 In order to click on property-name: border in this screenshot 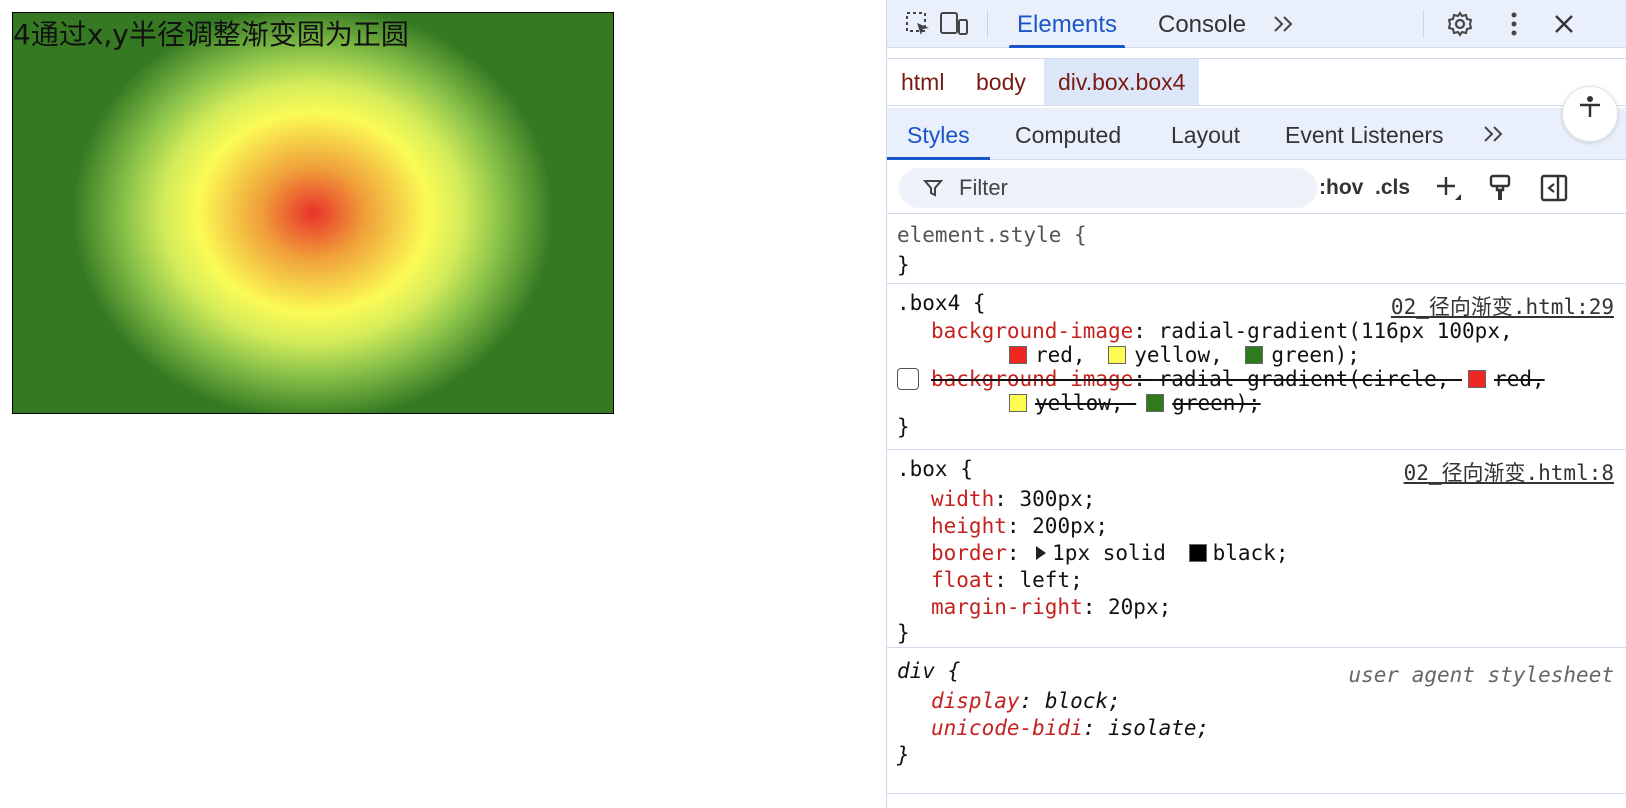, I will do `click(969, 553)`.